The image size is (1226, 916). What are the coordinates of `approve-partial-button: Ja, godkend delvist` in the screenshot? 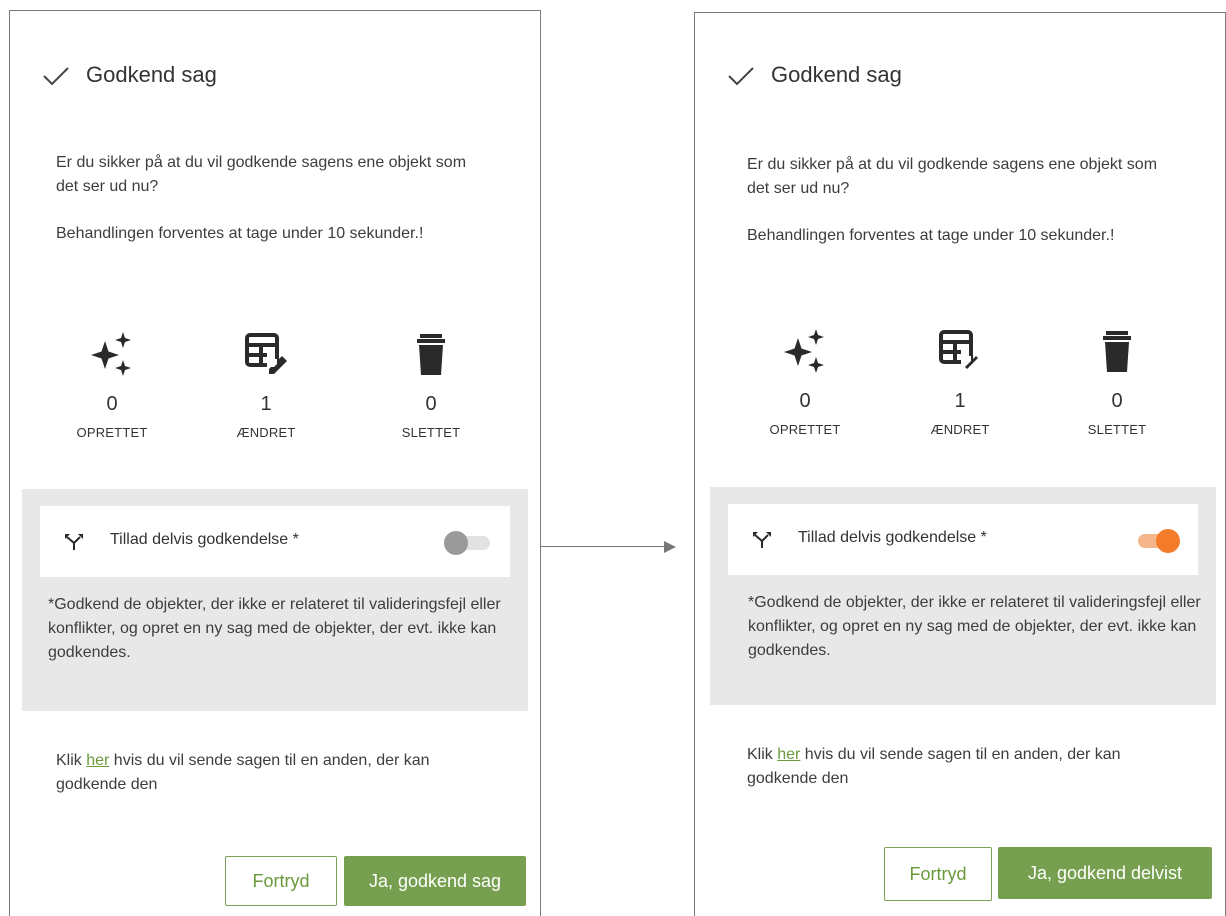 It's located at (1105, 873).